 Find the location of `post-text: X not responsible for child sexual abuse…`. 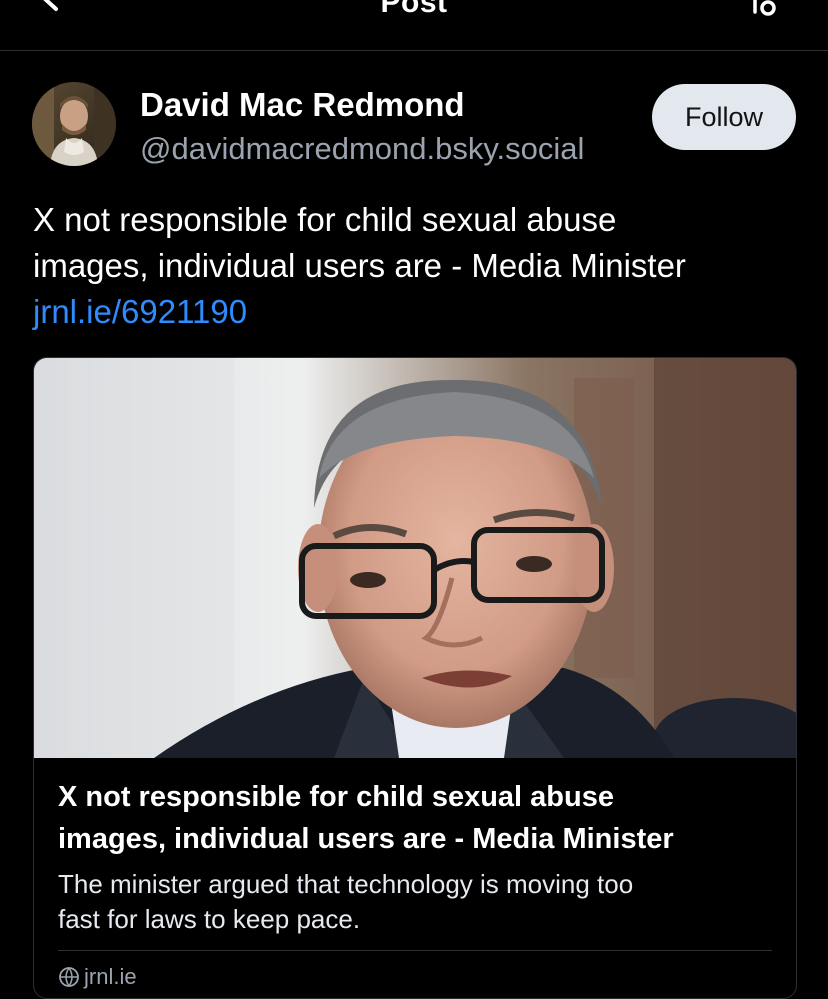

post-text: X not responsible for child sexual abuse… is located at coordinates (418, 266).